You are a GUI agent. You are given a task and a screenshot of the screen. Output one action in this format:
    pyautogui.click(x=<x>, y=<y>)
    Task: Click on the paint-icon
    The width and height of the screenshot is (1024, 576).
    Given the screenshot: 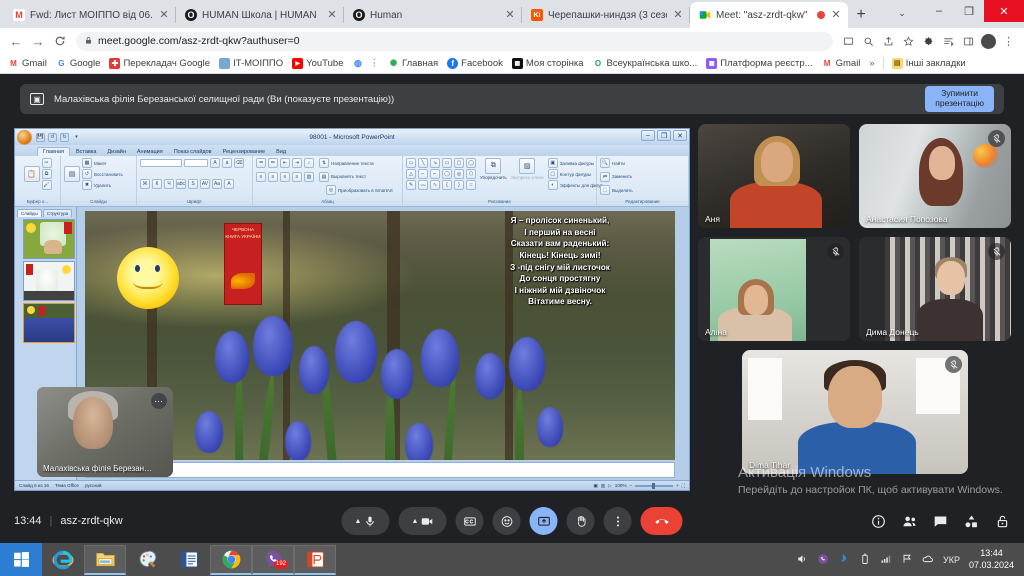 What is the action you would take?
    pyautogui.click(x=147, y=560)
    